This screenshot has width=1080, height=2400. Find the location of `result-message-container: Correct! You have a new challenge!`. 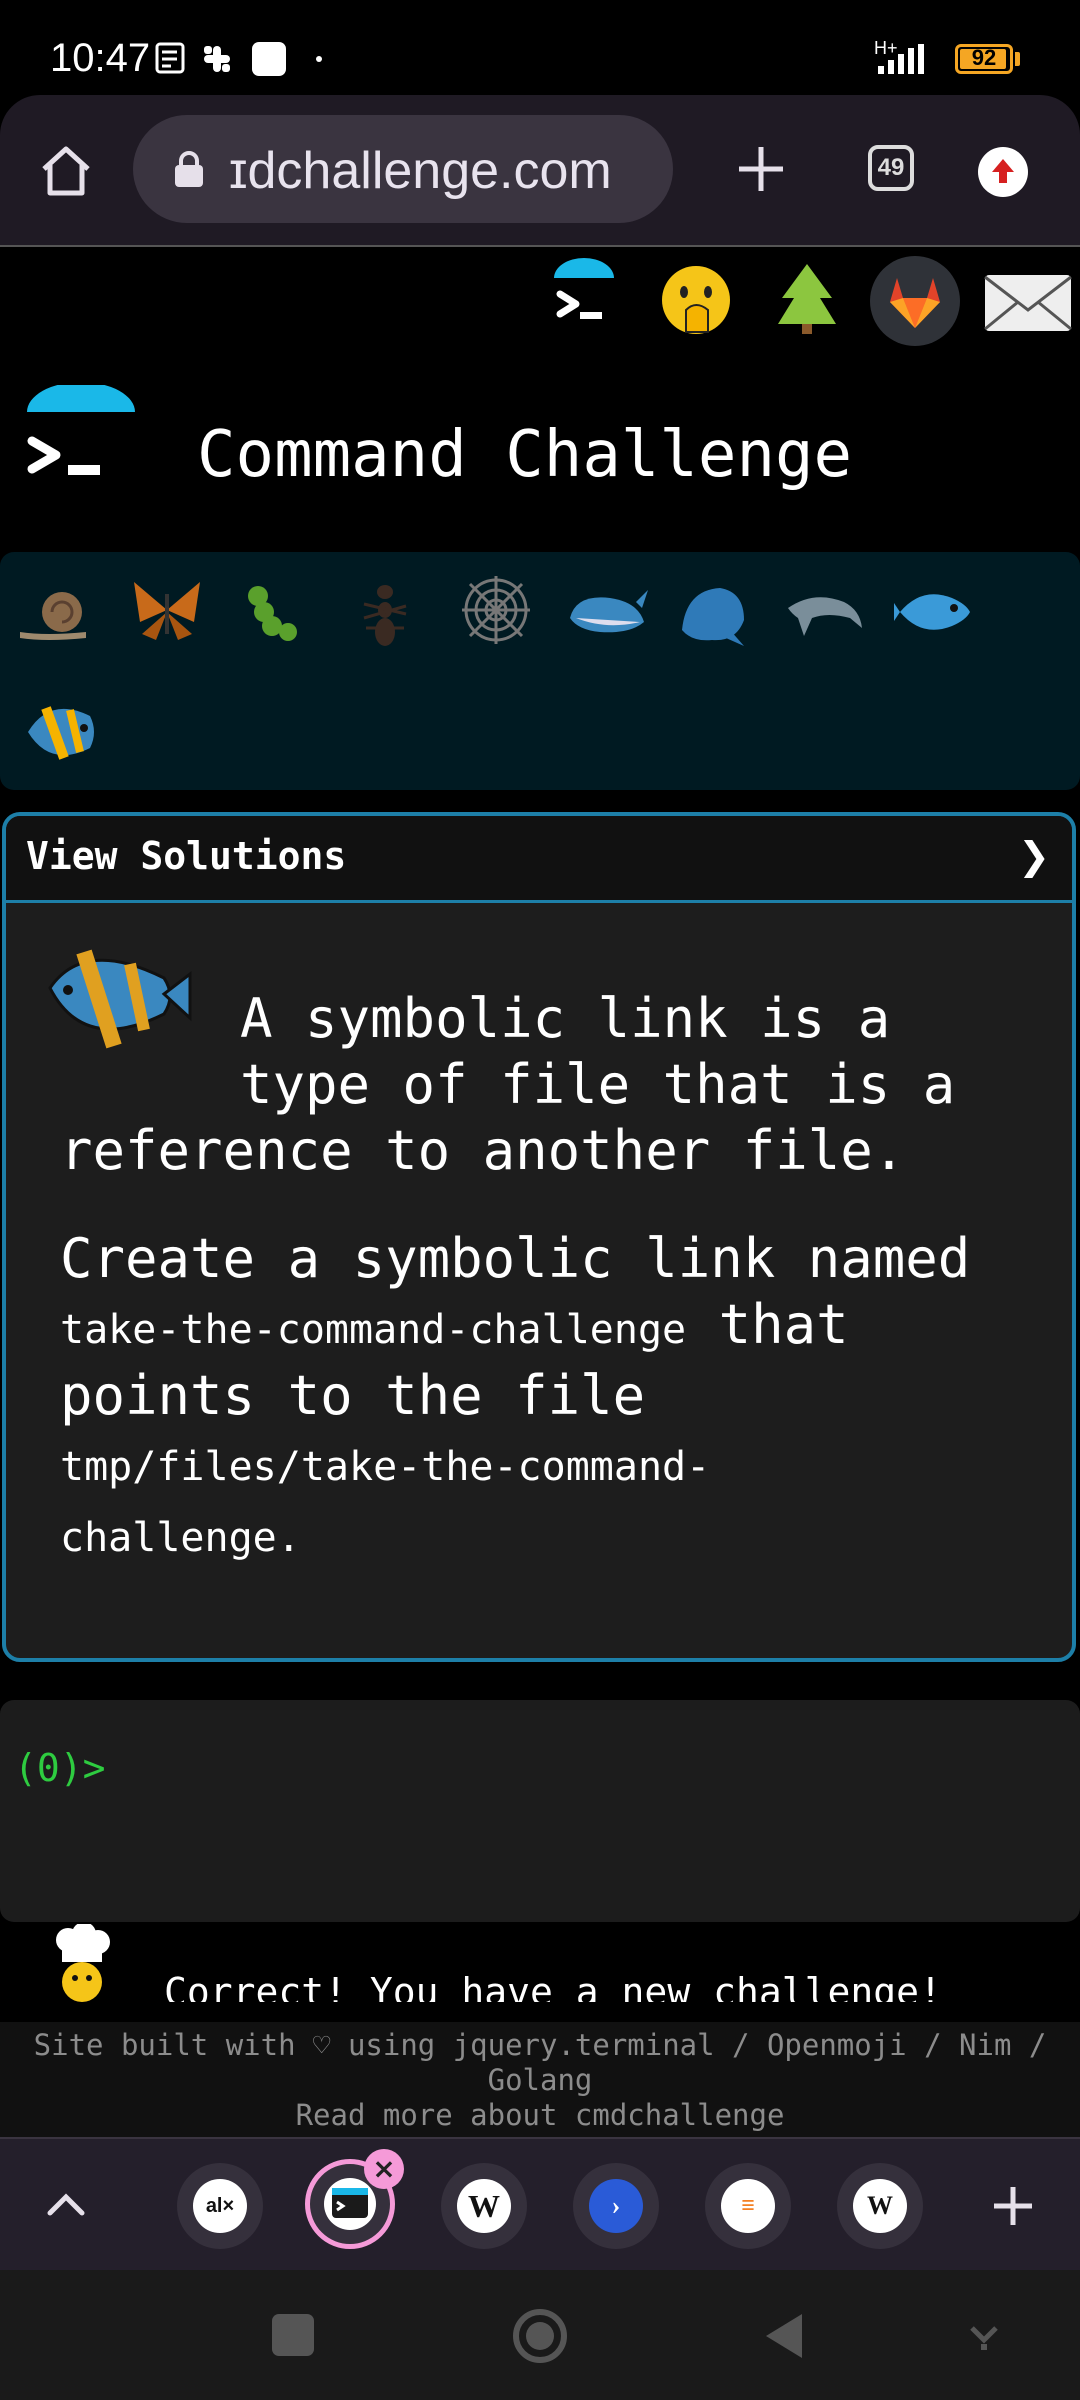

result-message-container: Correct! You have a new challenge! is located at coordinates (610, 1981).